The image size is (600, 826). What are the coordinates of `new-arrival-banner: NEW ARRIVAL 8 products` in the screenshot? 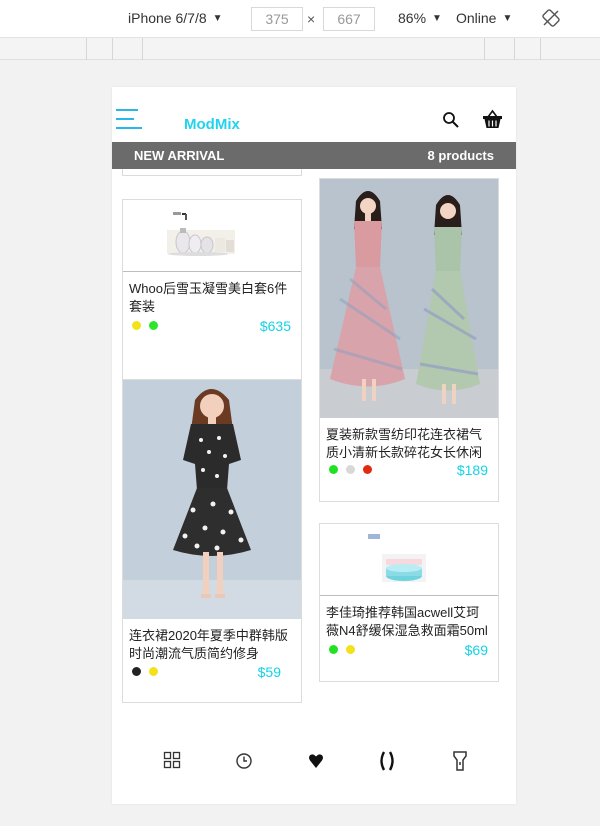 It's located at (314, 155).